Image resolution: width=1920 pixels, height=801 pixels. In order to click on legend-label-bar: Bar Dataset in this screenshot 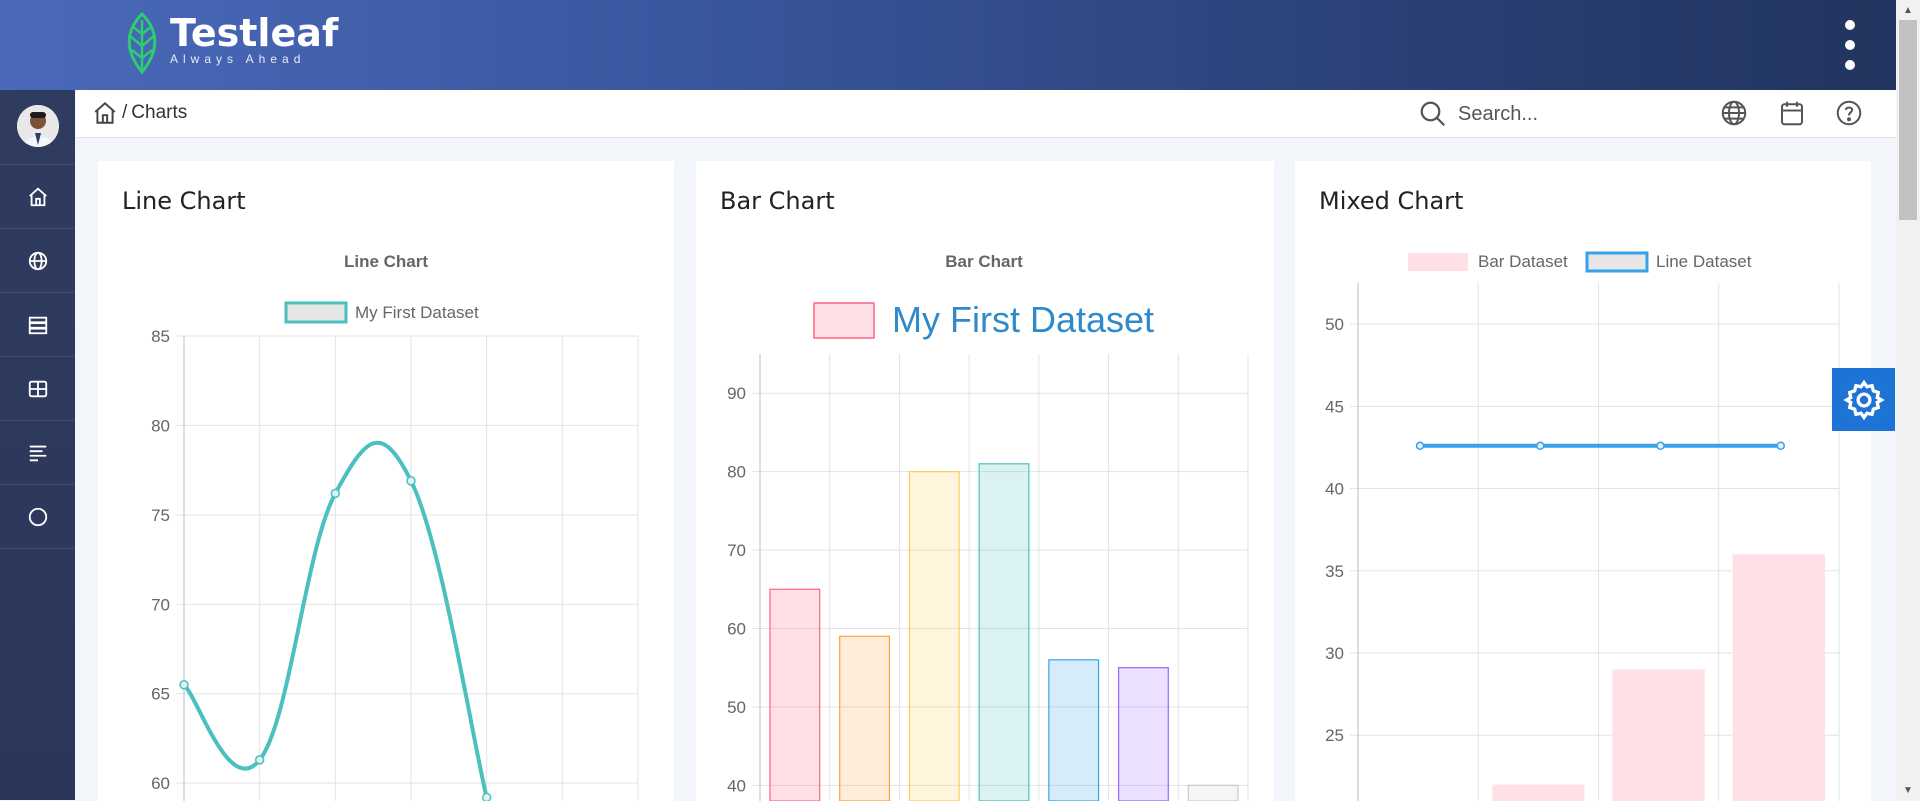, I will do `click(1523, 261)`.